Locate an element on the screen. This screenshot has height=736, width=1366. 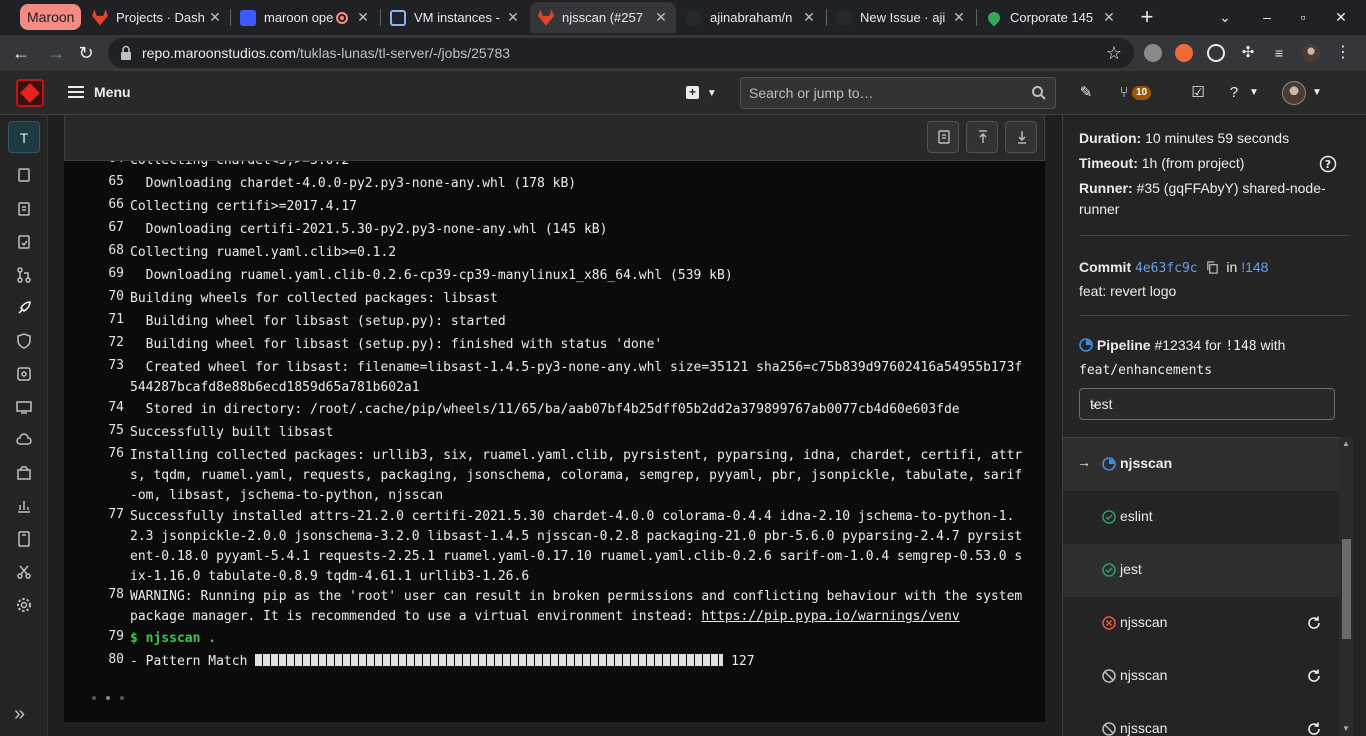
monitor-icon is located at coordinates (24, 407).